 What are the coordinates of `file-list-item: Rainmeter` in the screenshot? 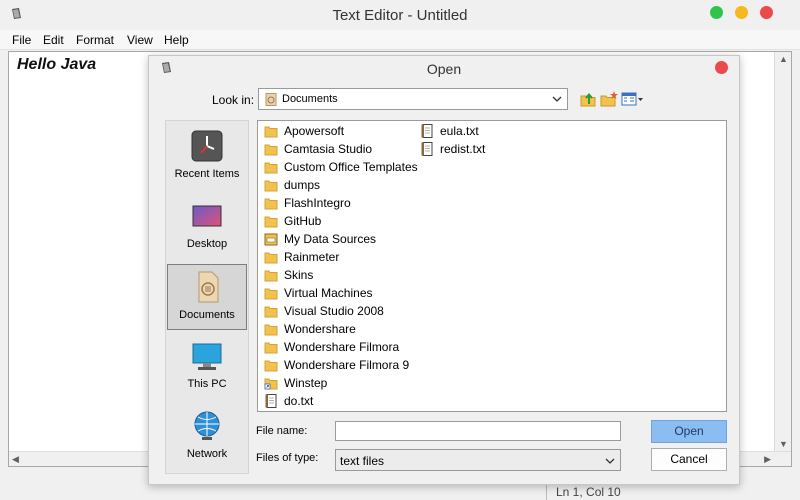 It's located at (339, 257).